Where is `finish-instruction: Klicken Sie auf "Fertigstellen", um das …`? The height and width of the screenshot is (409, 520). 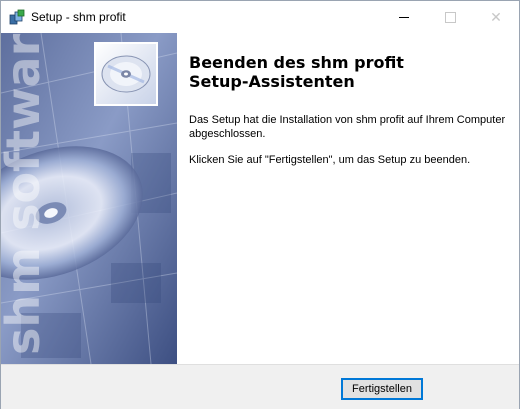 finish-instruction: Klicken Sie auf "Fertigstellen", um das … is located at coordinates (330, 160).